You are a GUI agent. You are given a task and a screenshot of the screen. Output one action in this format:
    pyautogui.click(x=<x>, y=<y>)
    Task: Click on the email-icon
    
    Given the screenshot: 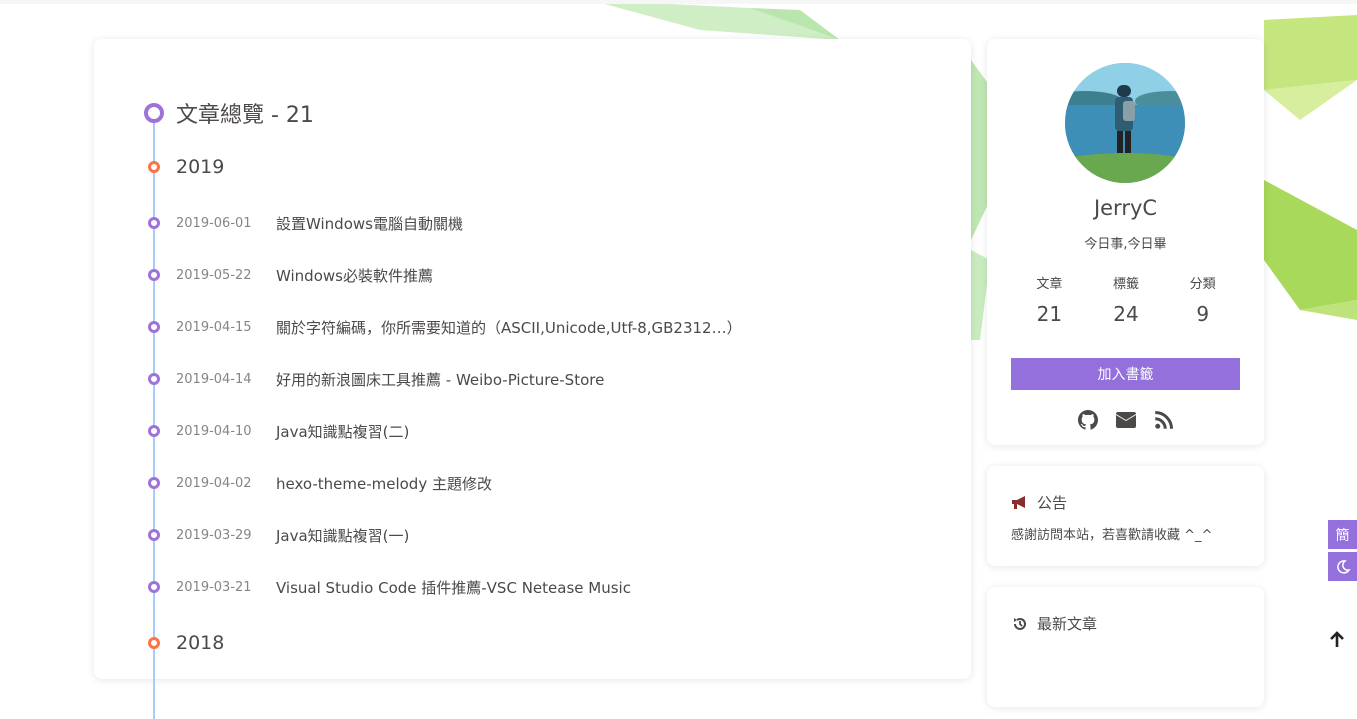 What is the action you would take?
    pyautogui.click(x=1125, y=420)
    